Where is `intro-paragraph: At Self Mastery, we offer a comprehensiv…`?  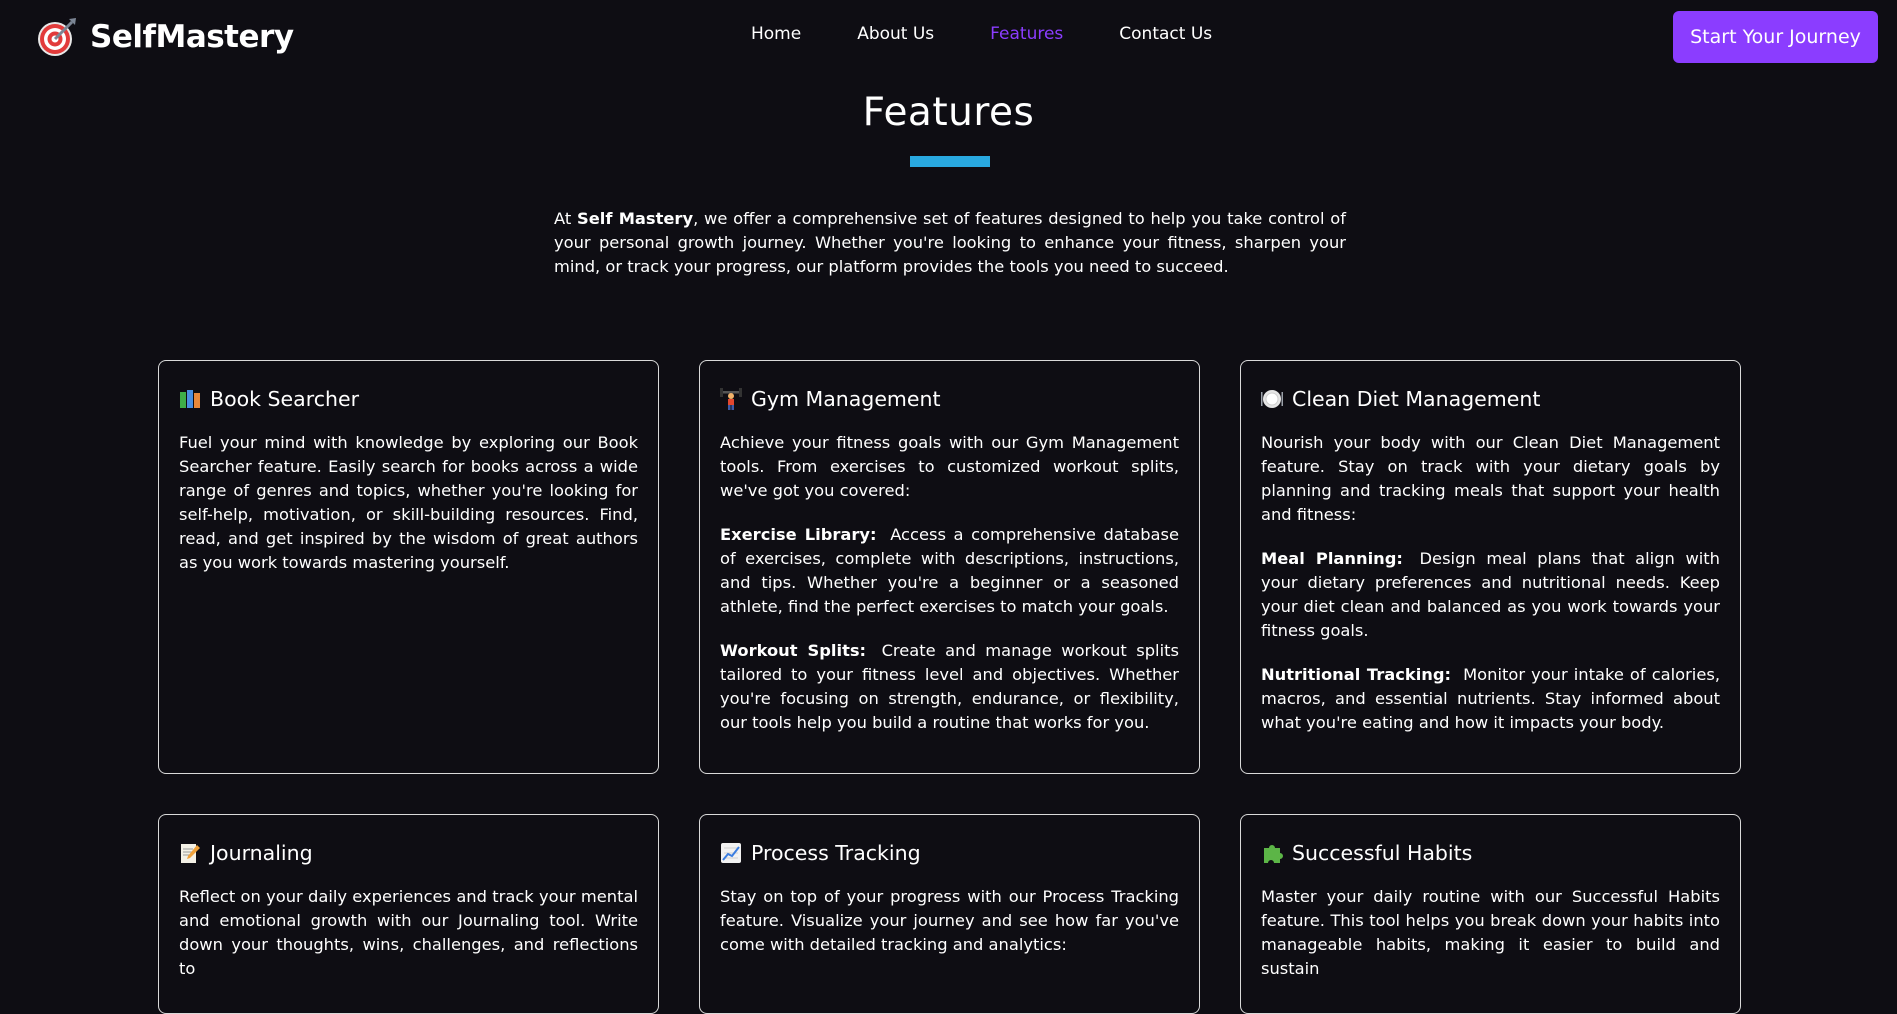 intro-paragraph: At Self Mastery, we offer a comprehensiv… is located at coordinates (950, 243).